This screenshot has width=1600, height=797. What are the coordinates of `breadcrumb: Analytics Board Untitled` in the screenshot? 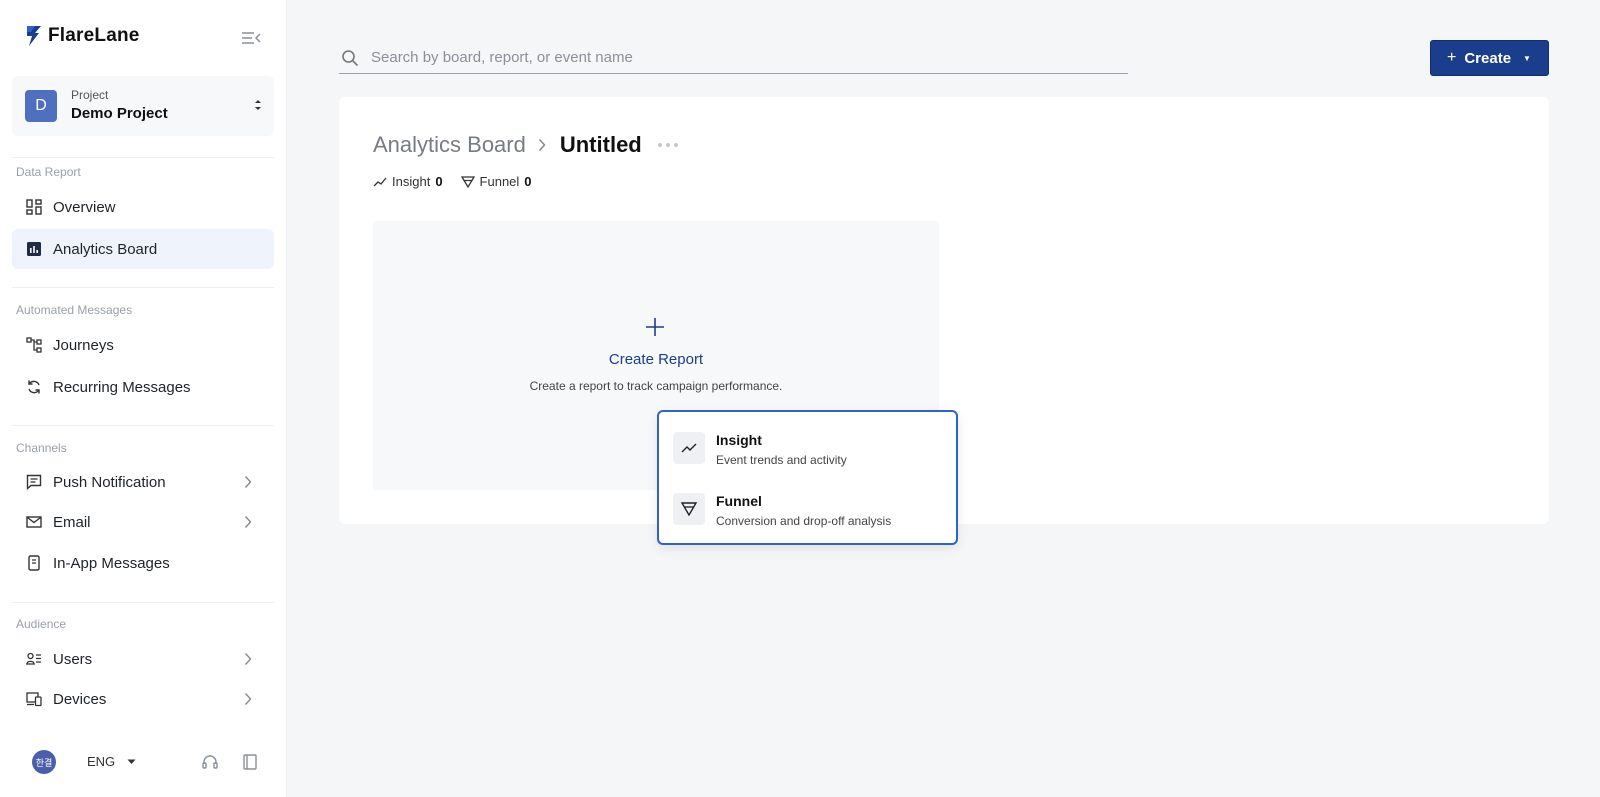 It's located at (526, 145).